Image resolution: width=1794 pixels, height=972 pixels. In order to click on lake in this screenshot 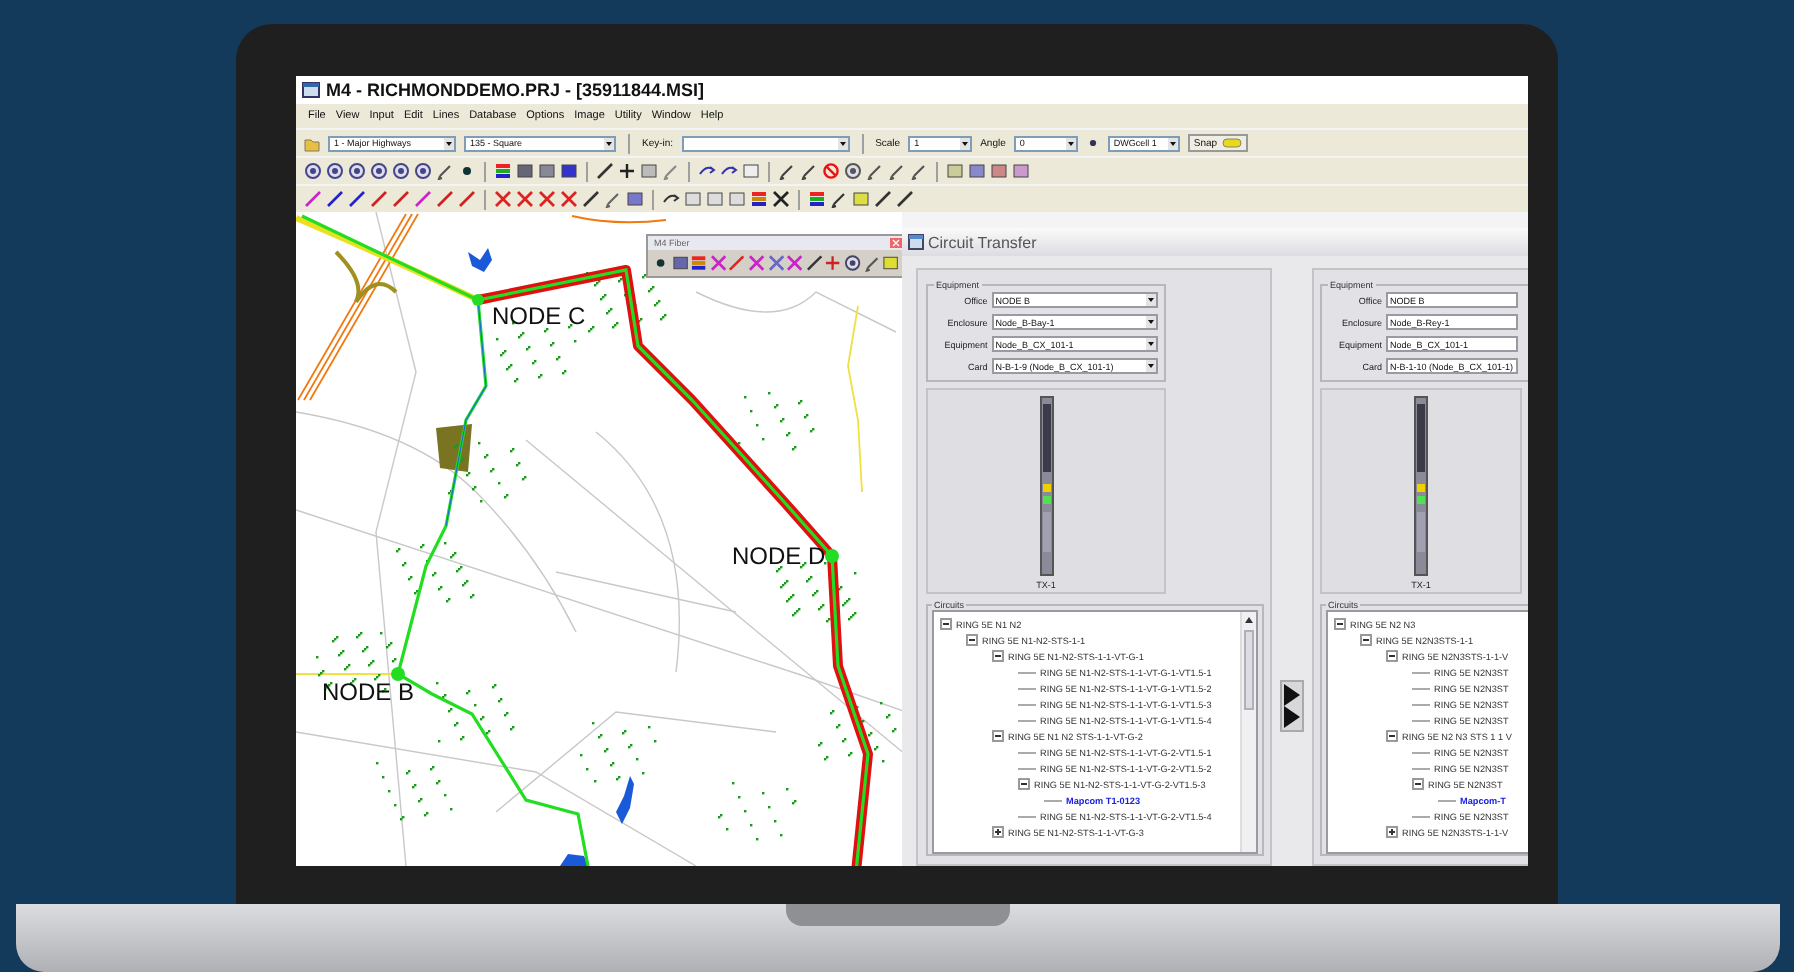, I will do `click(625, 800)`.